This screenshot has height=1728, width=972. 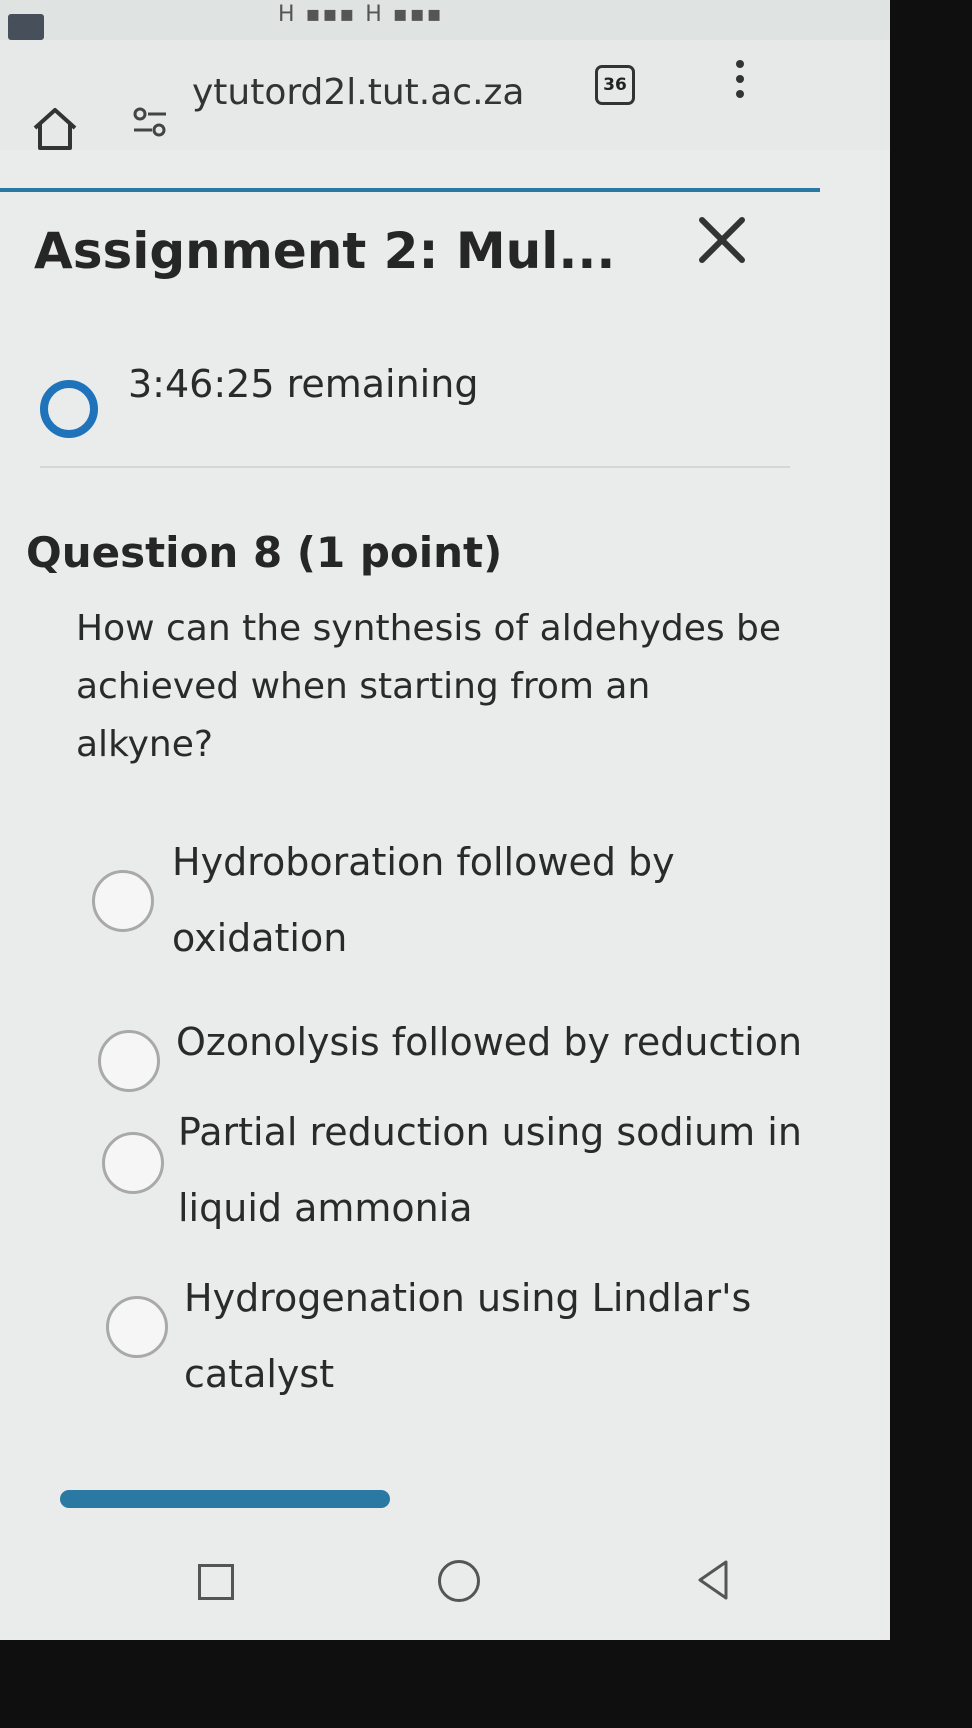 I want to click on question-heading: Question 8 (1 point), so click(x=264, y=552).